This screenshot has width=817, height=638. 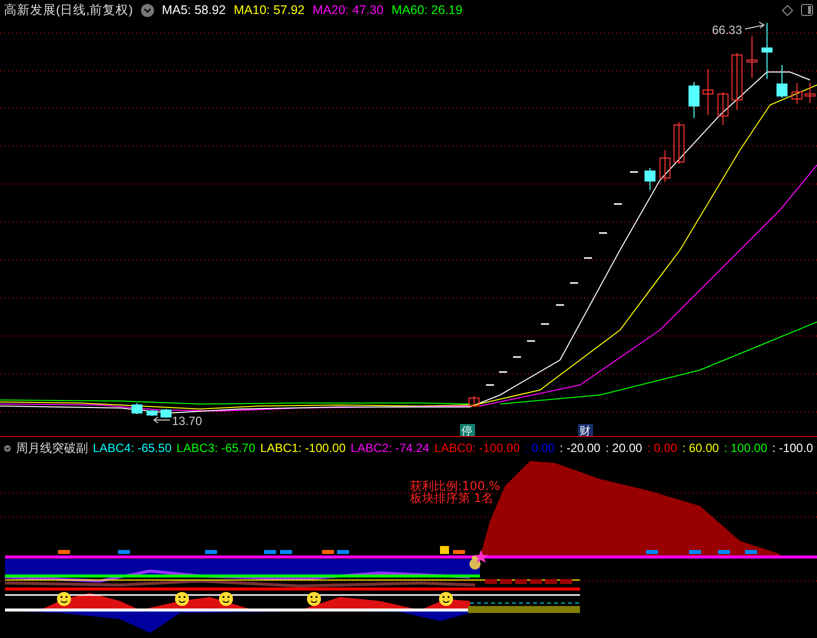 What do you see at coordinates (194, 10) in the screenshot?
I see `indicator-value: MA5: 58.92` at bounding box center [194, 10].